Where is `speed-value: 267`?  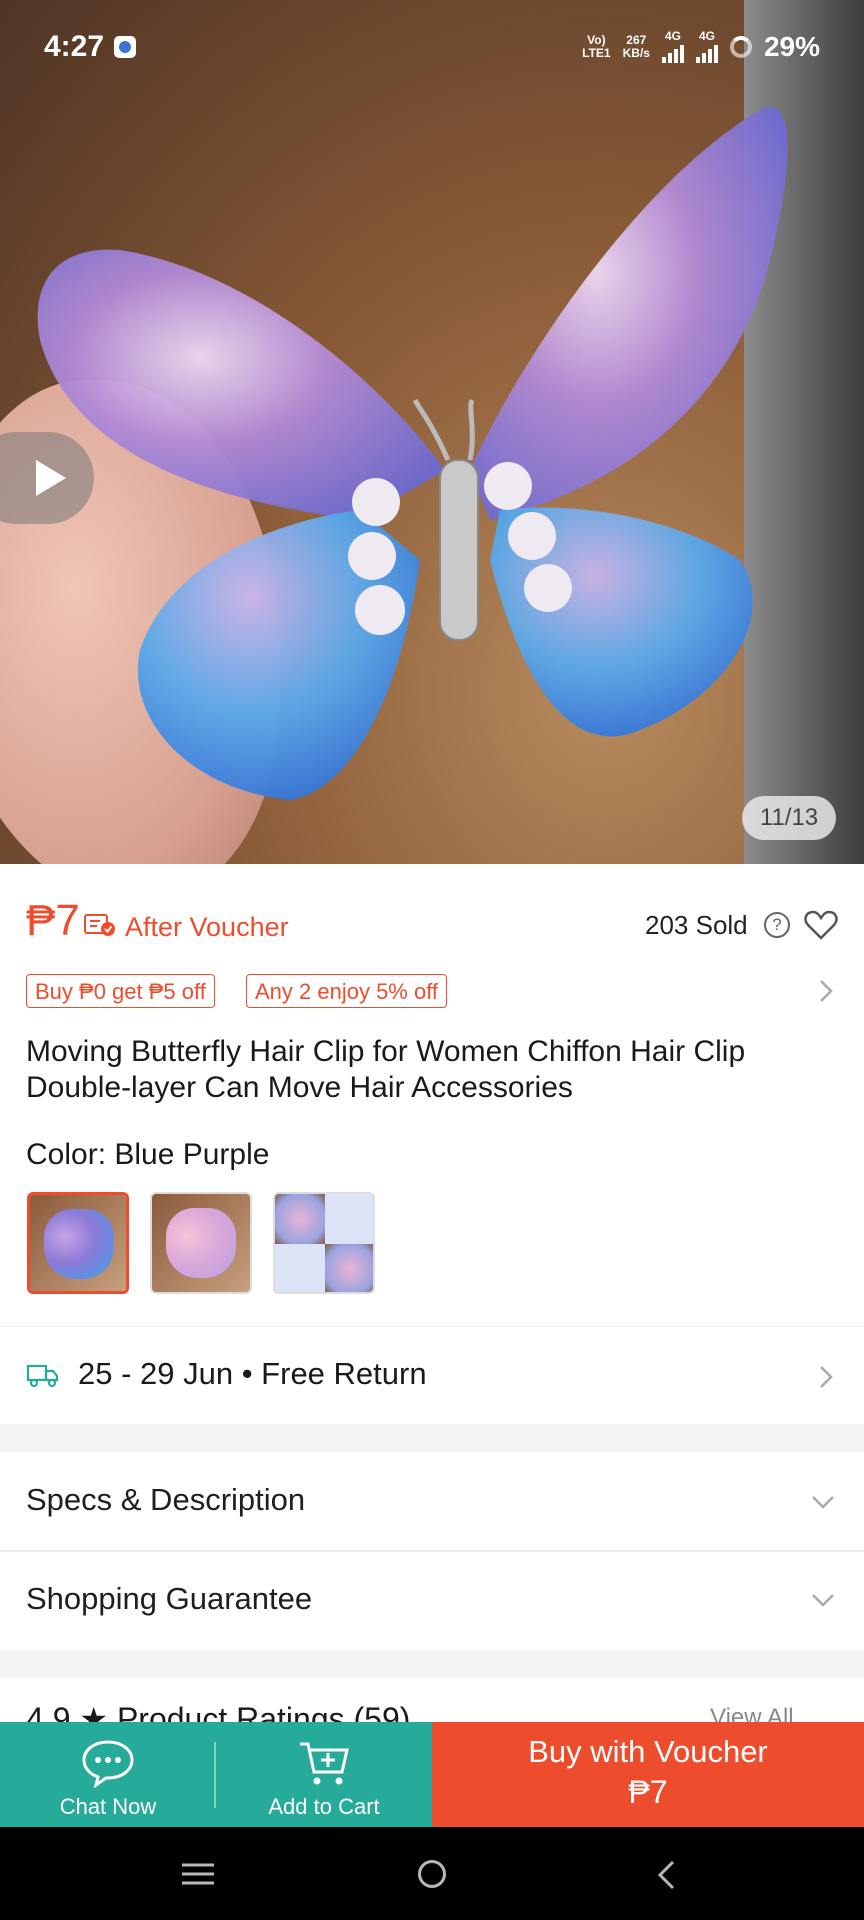 speed-value: 267 is located at coordinates (636, 39).